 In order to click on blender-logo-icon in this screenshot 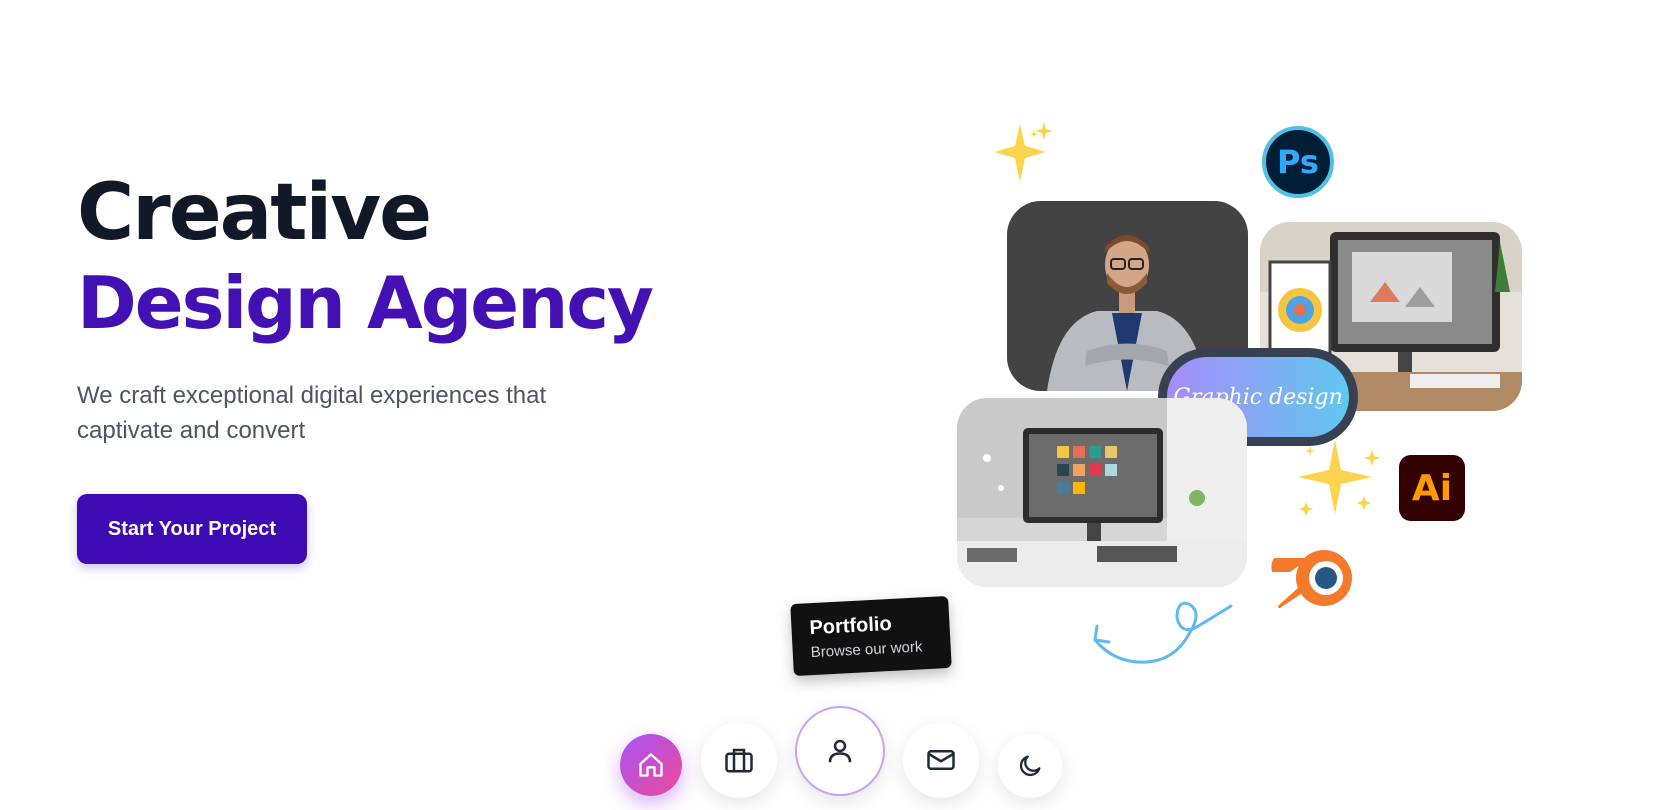, I will do `click(1311, 579)`.